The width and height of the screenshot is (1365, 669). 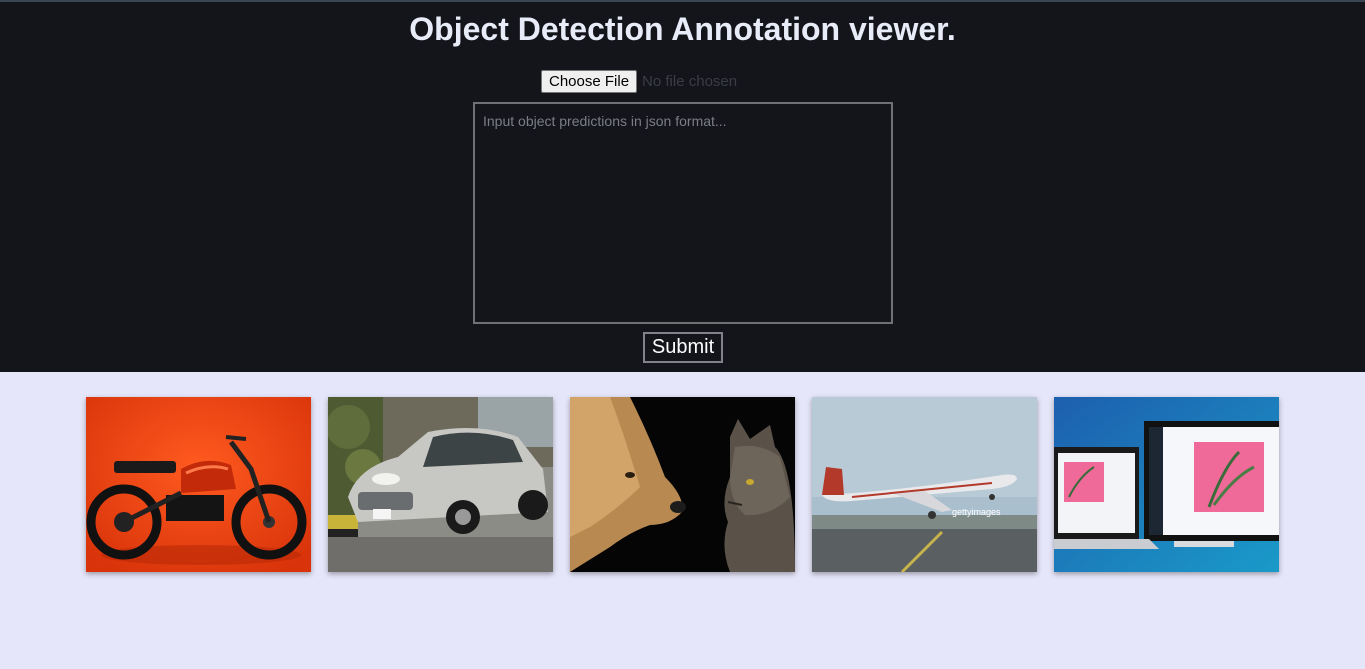 I want to click on gallery-image-laptop, so click(x=1166, y=484).